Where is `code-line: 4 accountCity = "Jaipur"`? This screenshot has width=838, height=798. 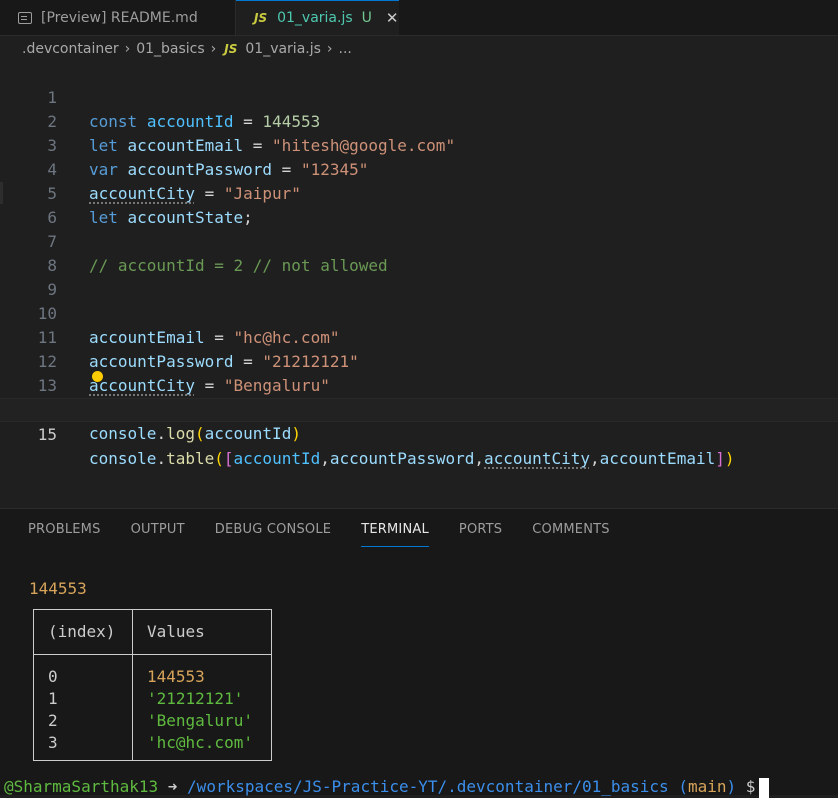
code-line: 4 accountCity = "Jaipur" is located at coordinates (419, 168).